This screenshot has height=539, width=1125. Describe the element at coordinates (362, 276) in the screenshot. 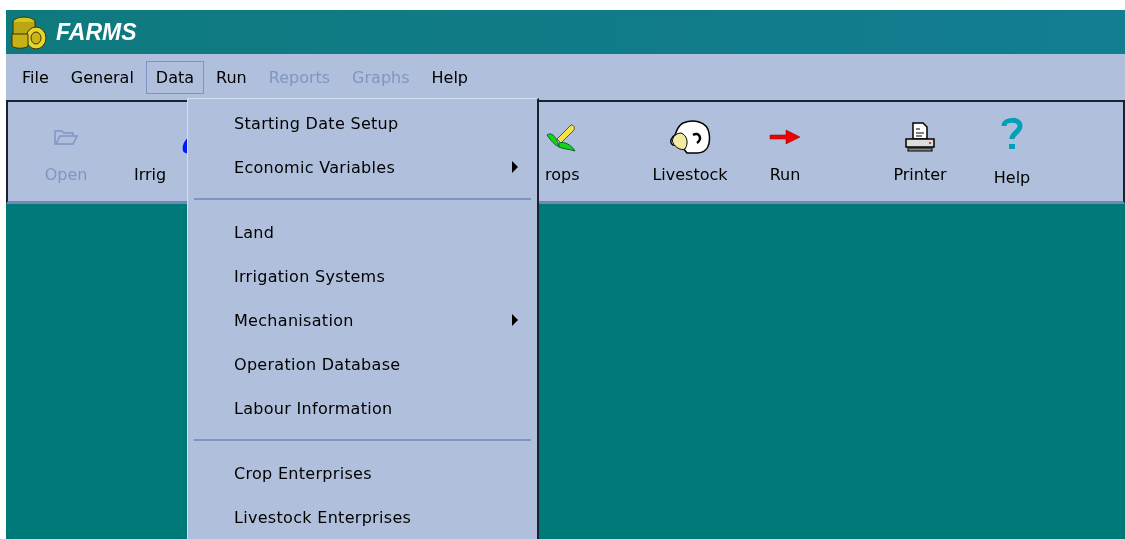

I see `menu-item: Irrigation Systems` at that location.